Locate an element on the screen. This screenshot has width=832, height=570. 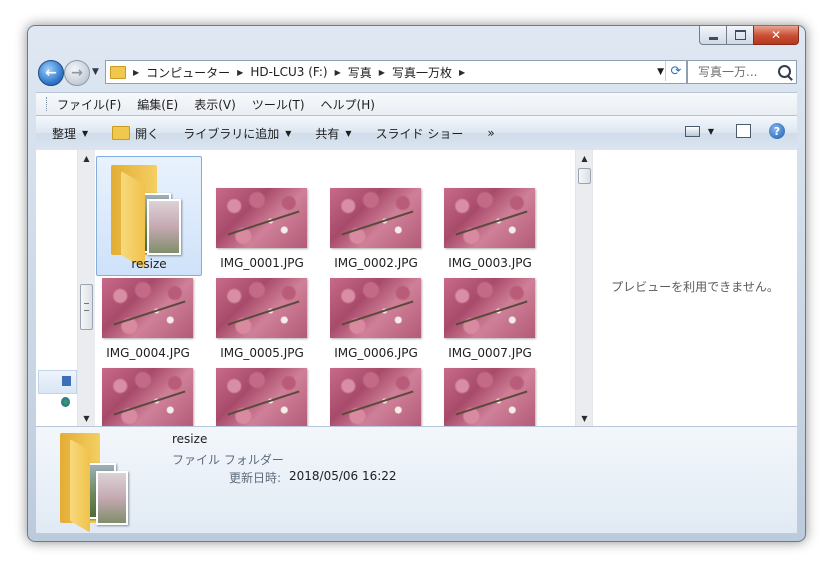
back-button: ← is located at coordinates (51, 73).